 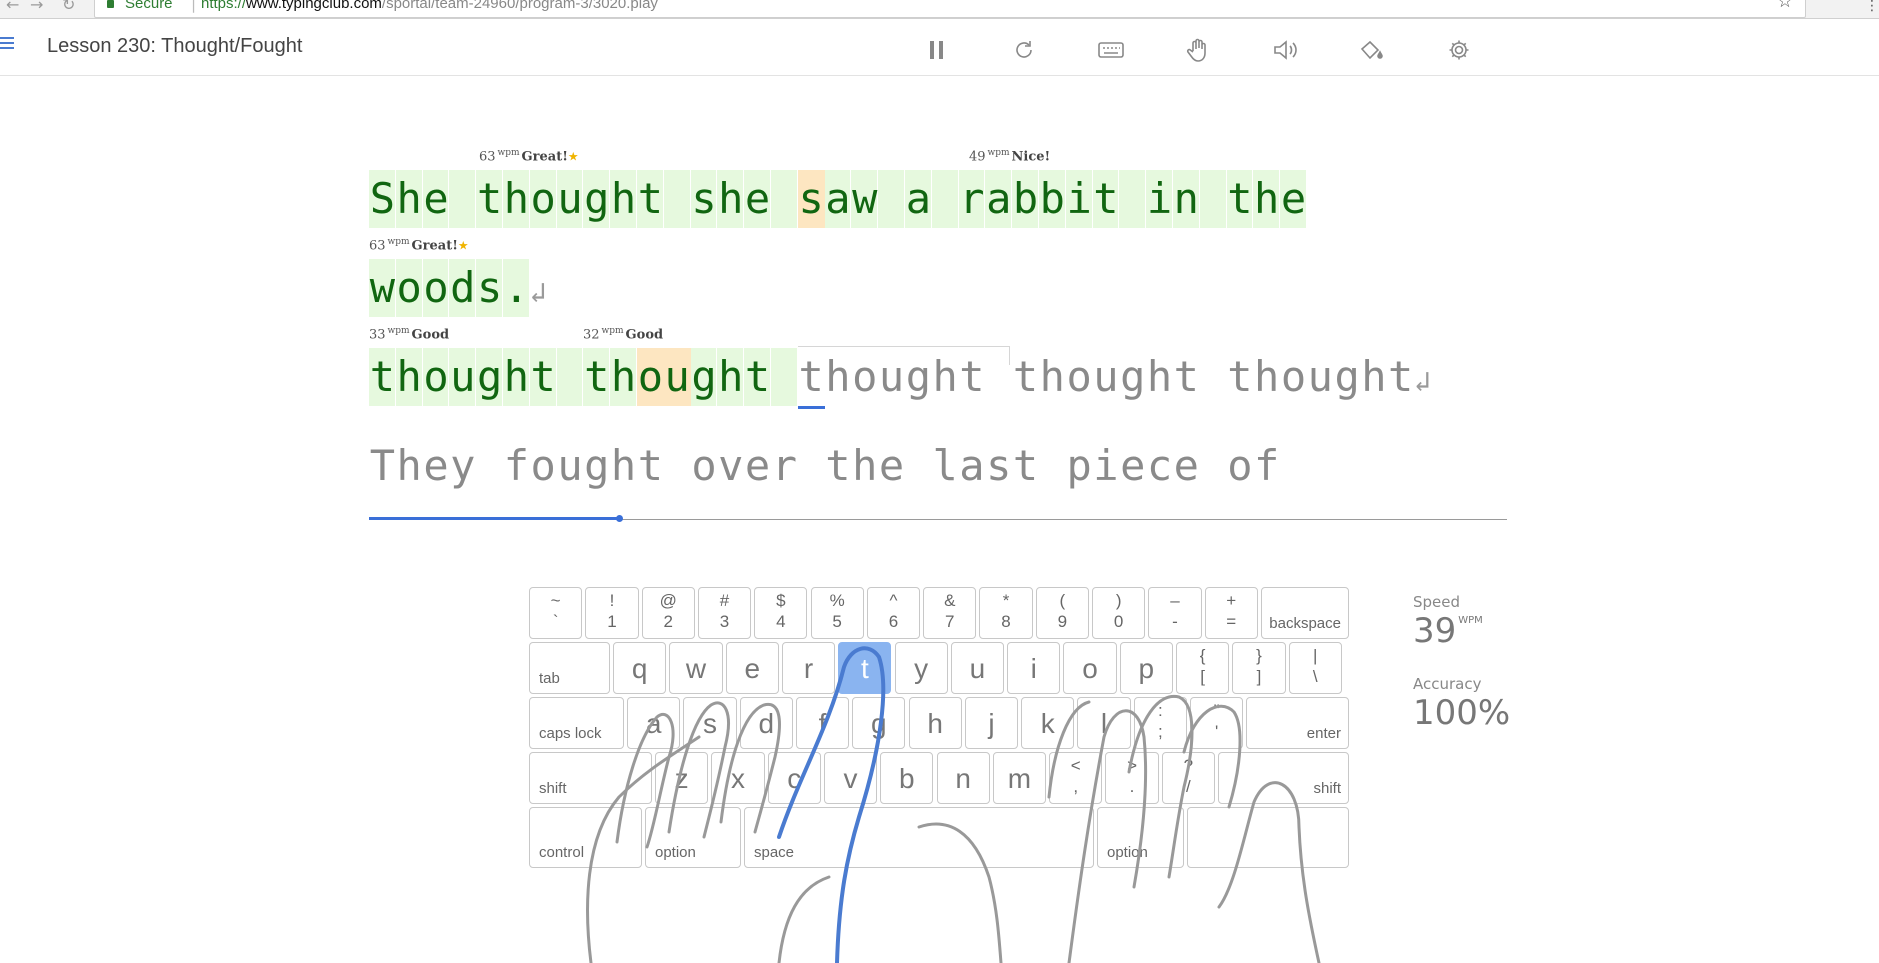 What do you see at coordinates (879, 723) in the screenshot?
I see `key-g: g` at bounding box center [879, 723].